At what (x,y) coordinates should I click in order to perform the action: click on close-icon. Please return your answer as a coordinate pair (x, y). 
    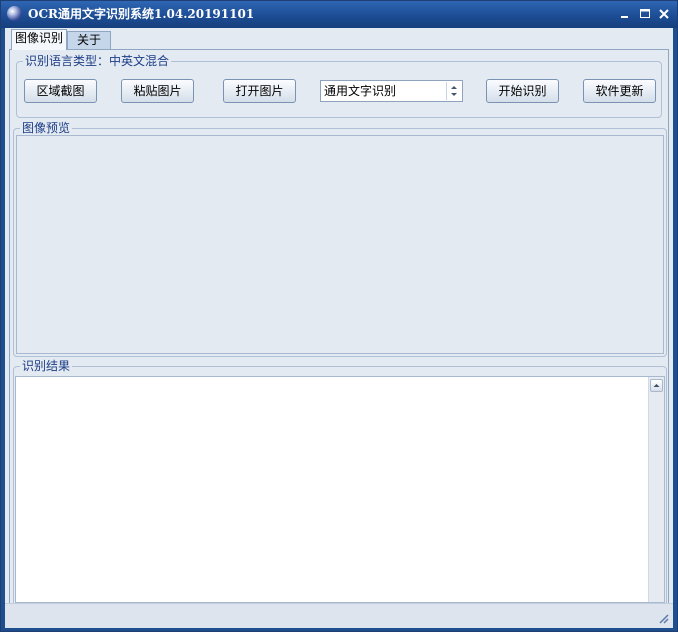
    Looking at the image, I should click on (664, 14).